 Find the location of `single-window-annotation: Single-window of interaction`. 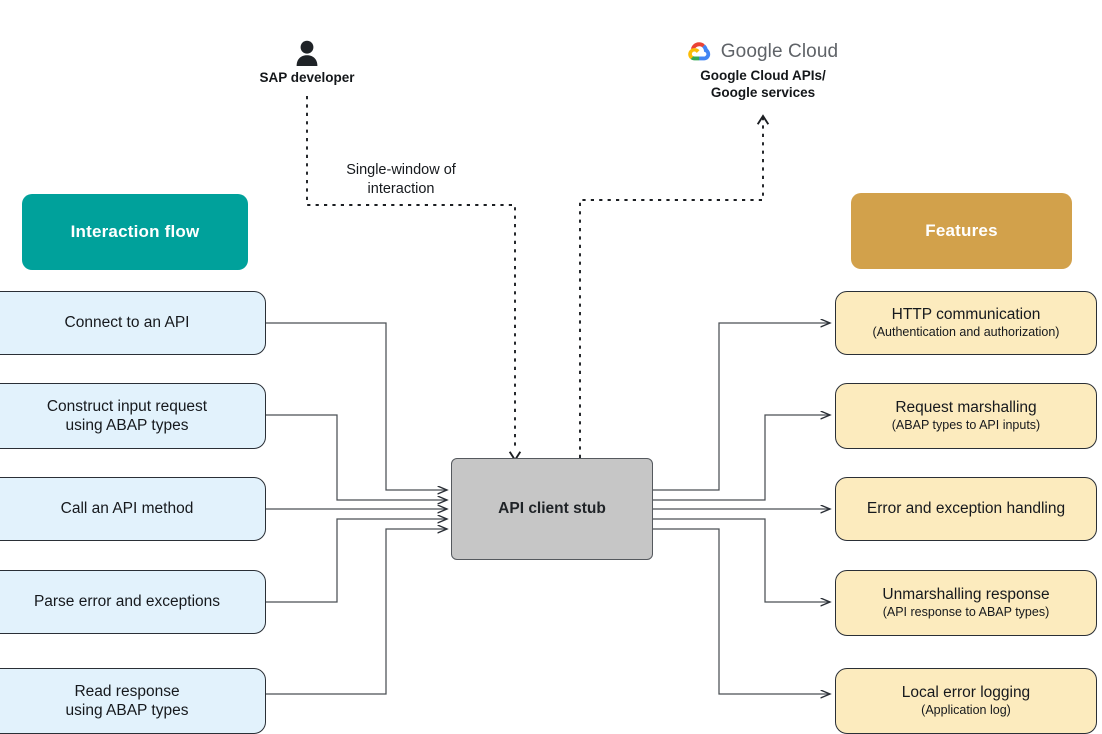

single-window-annotation: Single-window of interaction is located at coordinates (401, 180).